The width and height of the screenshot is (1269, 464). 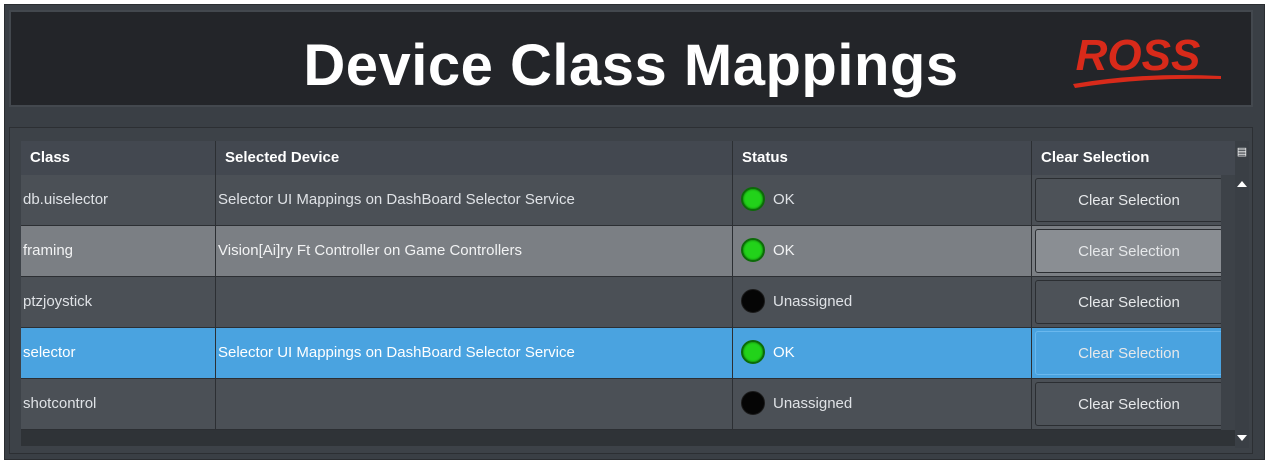 I want to click on class-cell: shotcontrol, so click(x=118, y=404).